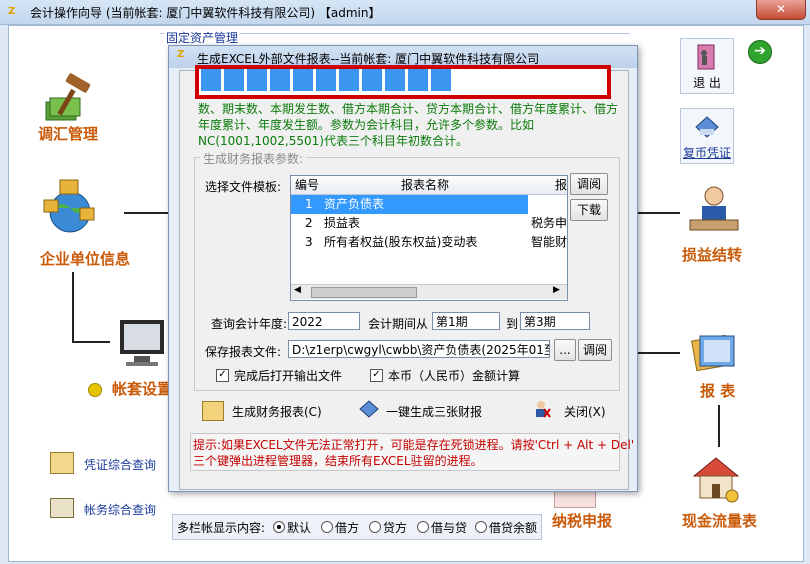 Image resolution: width=810 pixels, height=564 pixels. Describe the element at coordinates (202, 37) in the screenshot. I see `fixed-assets-label: 固定资产管理` at that location.